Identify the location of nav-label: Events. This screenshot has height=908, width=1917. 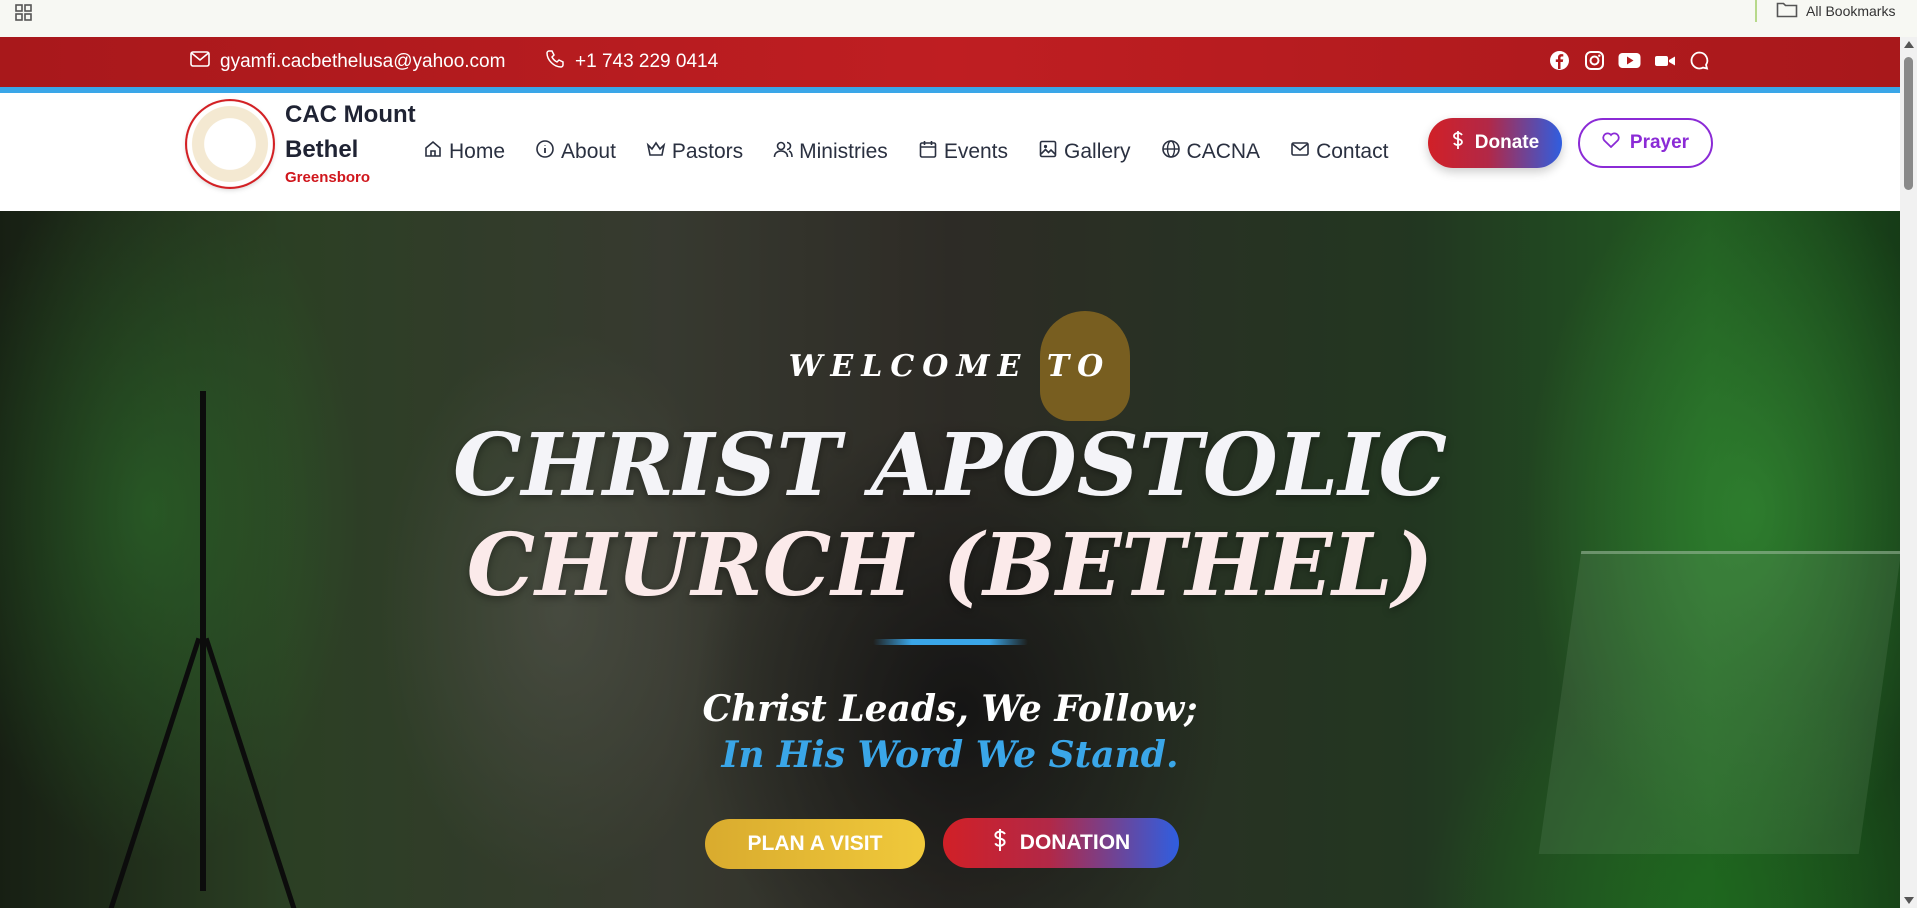
(976, 151).